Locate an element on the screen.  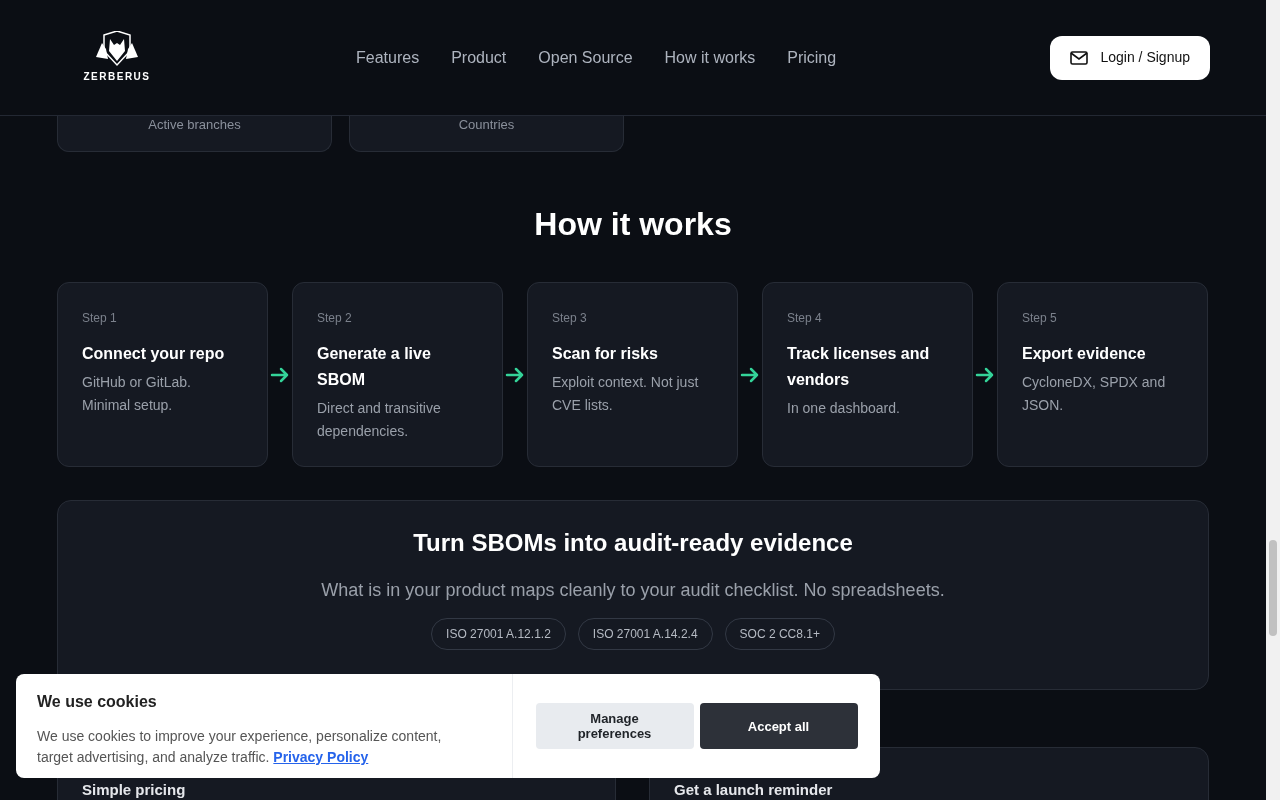
step-title: Scan for risks is located at coordinates (605, 354).